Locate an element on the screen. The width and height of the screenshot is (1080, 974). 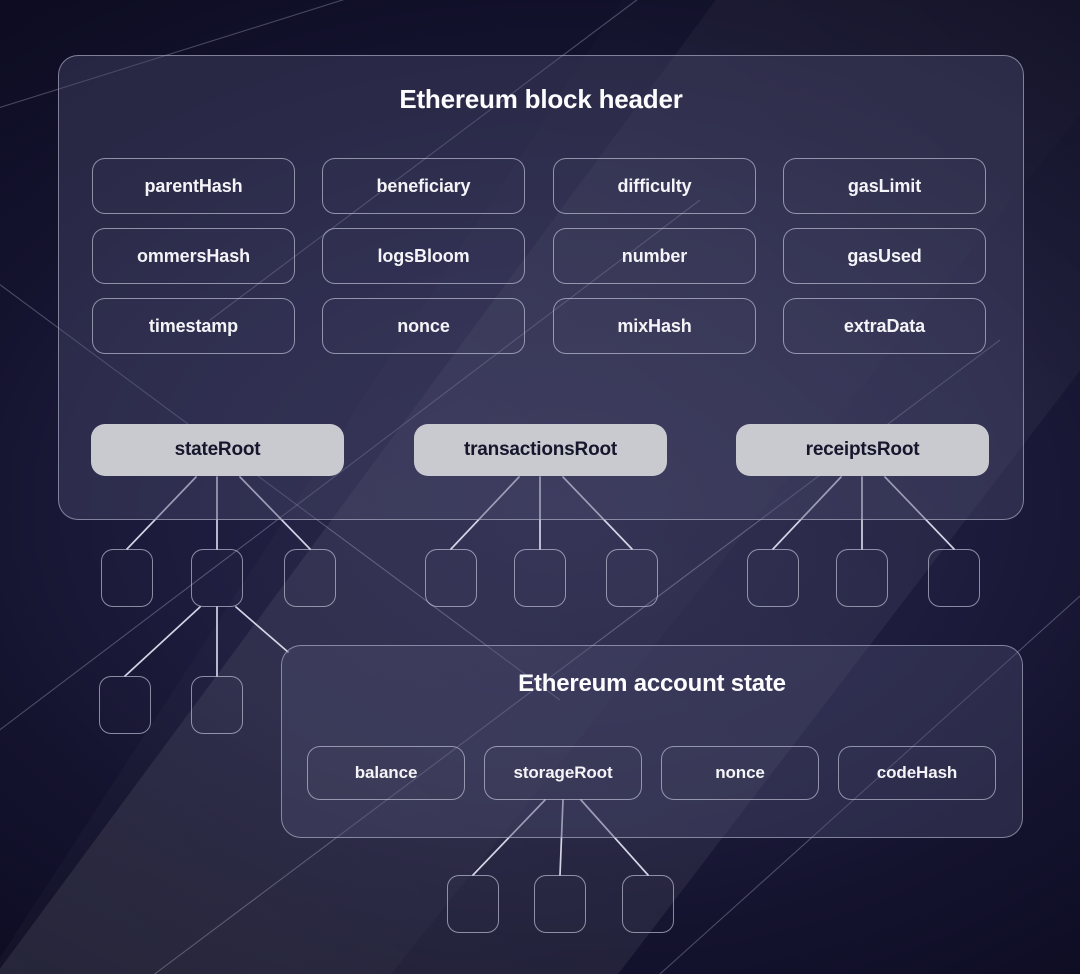
header-field-mixhash: mixHash is located at coordinates (654, 326).